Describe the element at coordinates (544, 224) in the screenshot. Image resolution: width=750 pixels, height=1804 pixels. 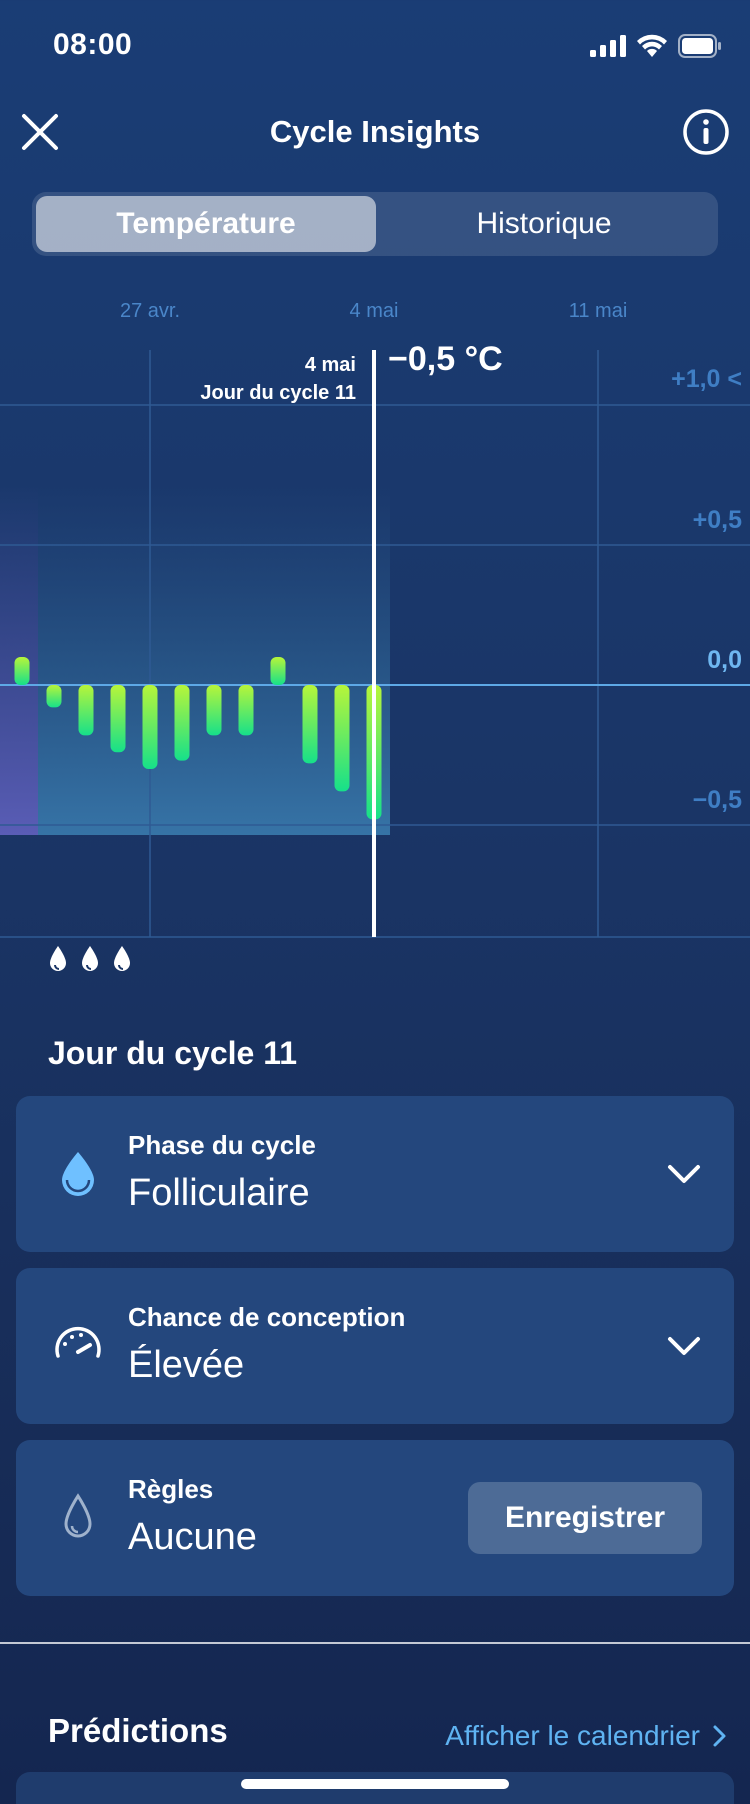
I see `tab-history: Historique` at that location.